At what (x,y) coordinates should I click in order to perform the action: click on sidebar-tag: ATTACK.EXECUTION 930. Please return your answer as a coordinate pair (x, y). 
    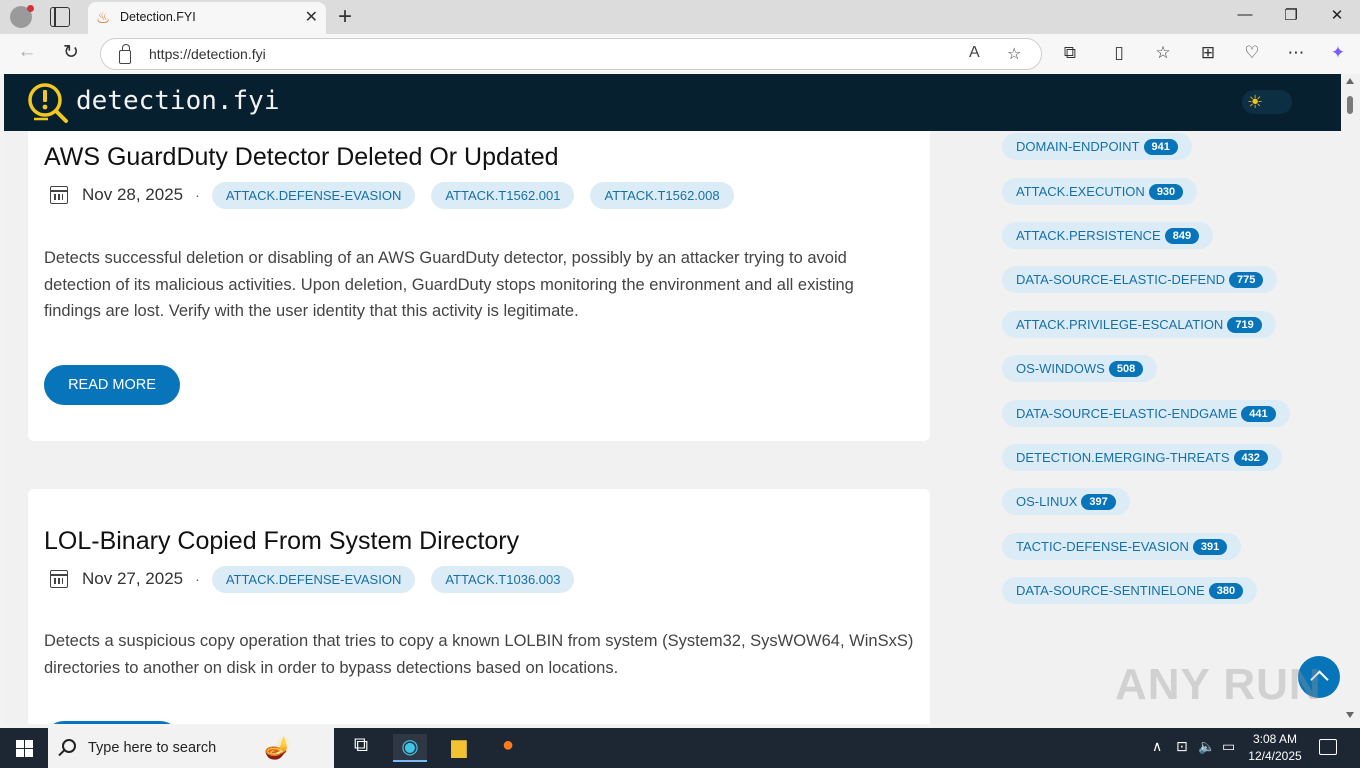
    Looking at the image, I should click on (1100, 191).